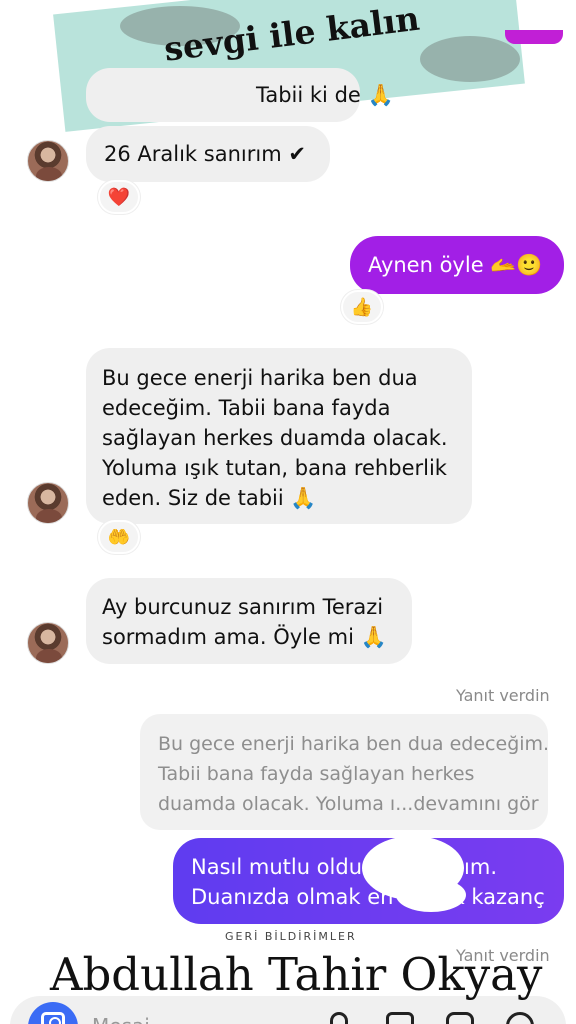  I want to click on message-line: edeceğim. Tabii bana fayda, so click(246, 408).